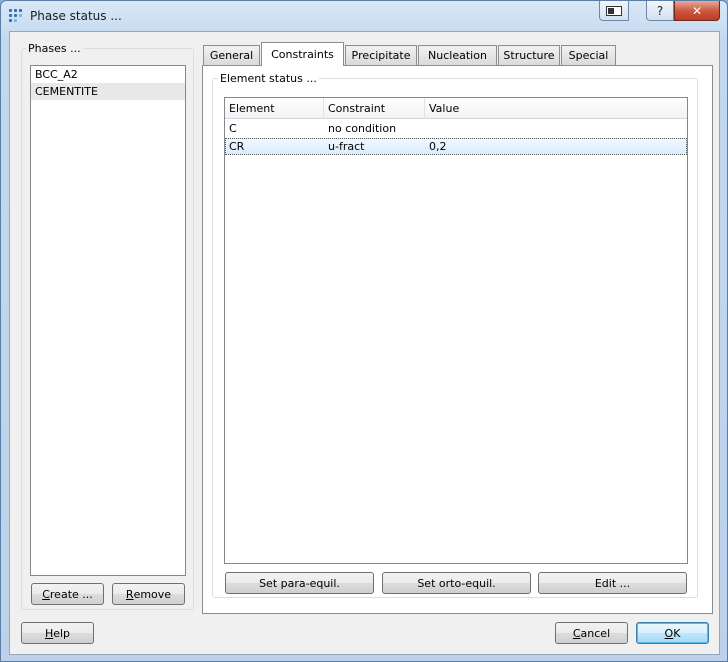  Describe the element at coordinates (362, 128) in the screenshot. I see `cell-constraint: no condition` at that location.